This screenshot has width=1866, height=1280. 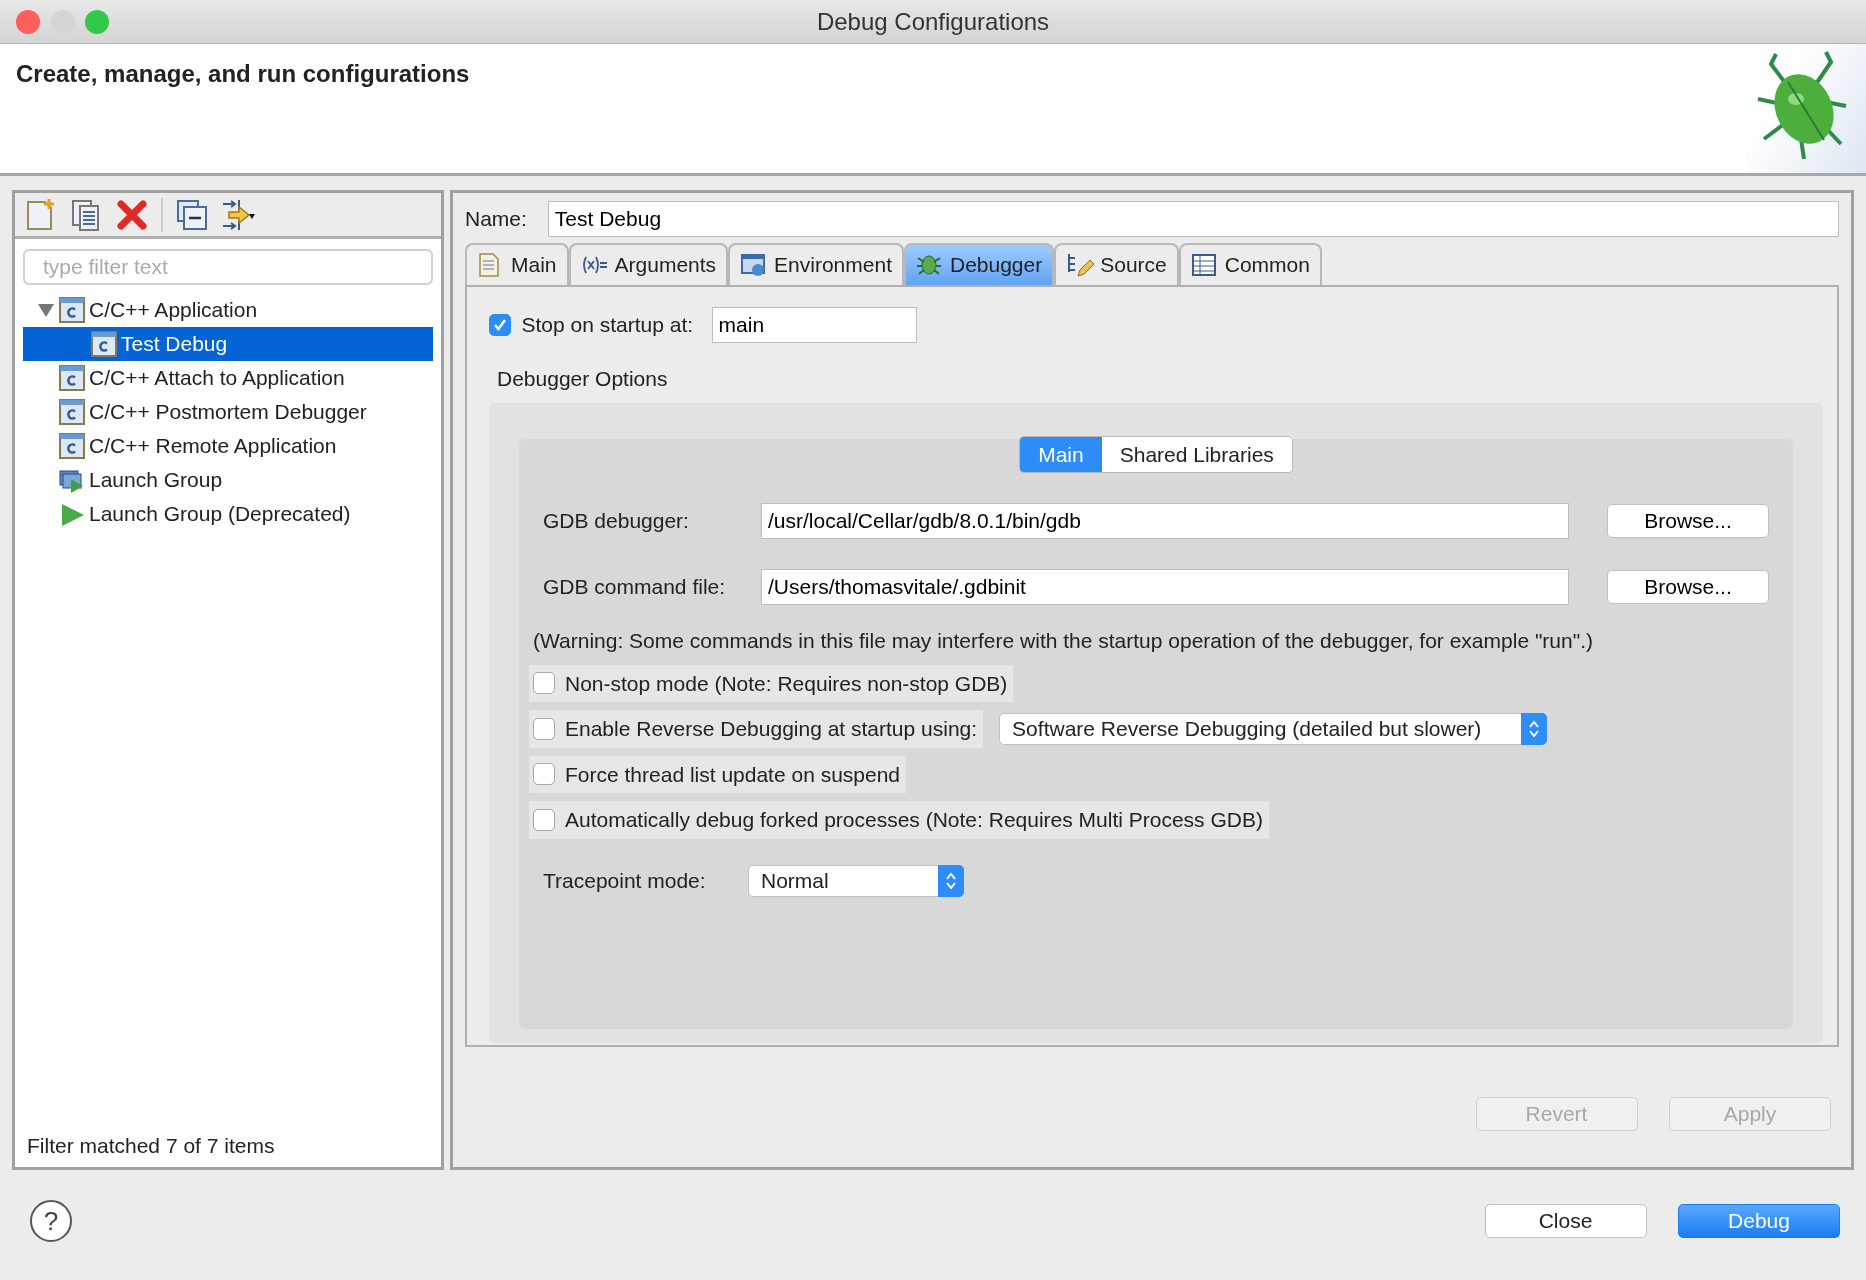 I want to click on tab: Arguments, so click(x=648, y=264).